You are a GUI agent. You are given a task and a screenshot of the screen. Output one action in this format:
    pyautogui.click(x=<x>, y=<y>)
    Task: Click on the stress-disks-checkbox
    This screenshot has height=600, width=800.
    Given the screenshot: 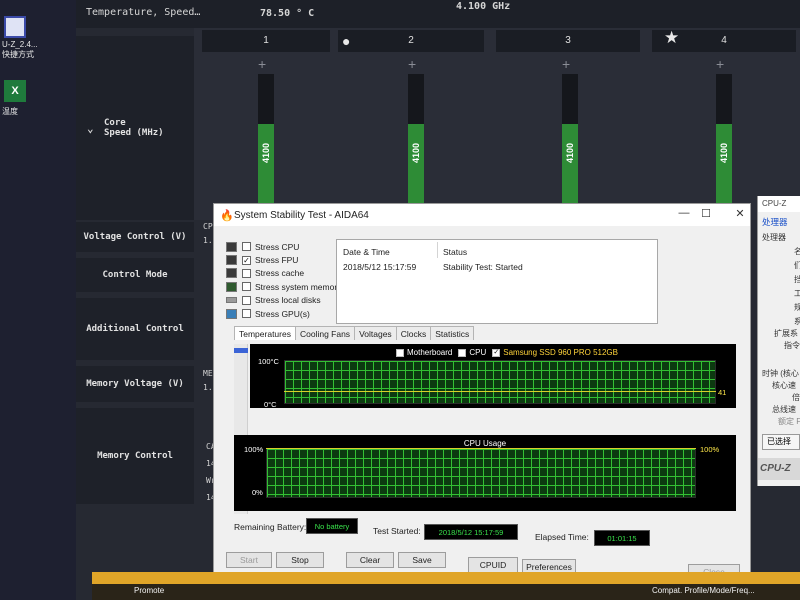 What is the action you would take?
    pyautogui.click(x=246, y=300)
    